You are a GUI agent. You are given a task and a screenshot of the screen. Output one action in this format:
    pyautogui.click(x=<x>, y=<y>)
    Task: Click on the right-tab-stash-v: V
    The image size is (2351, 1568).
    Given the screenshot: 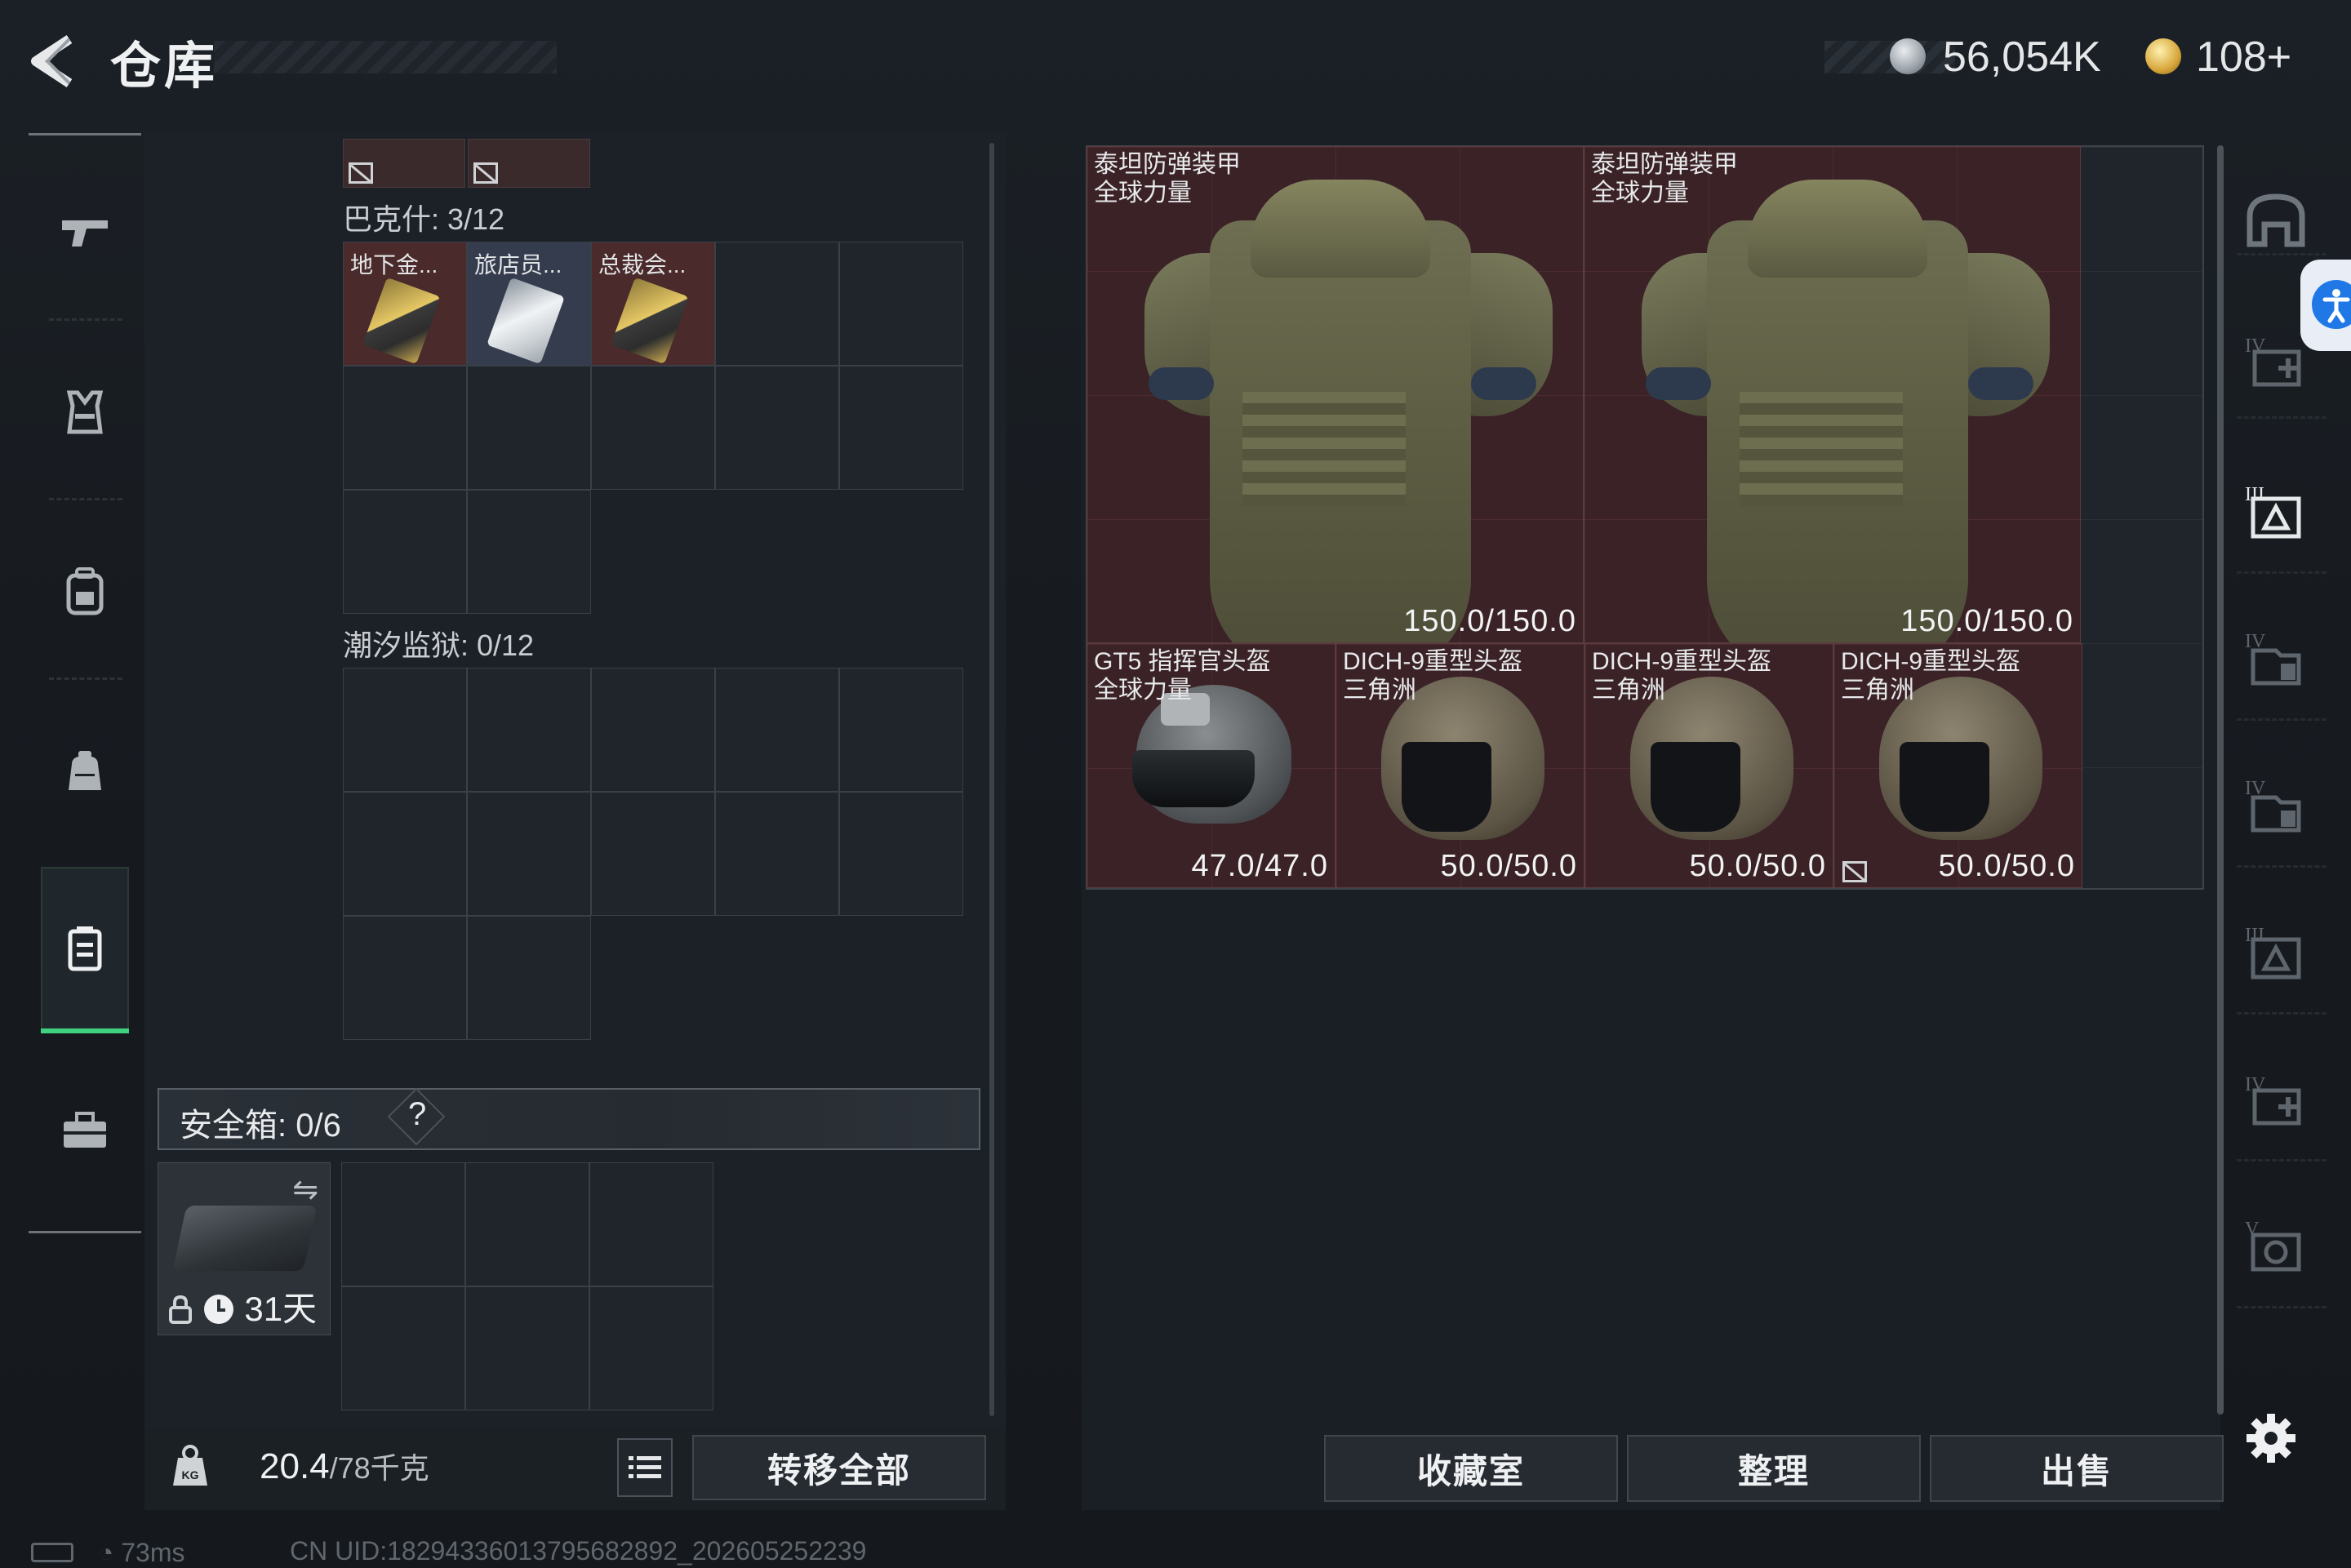 What is the action you would take?
    pyautogui.click(x=2275, y=1244)
    